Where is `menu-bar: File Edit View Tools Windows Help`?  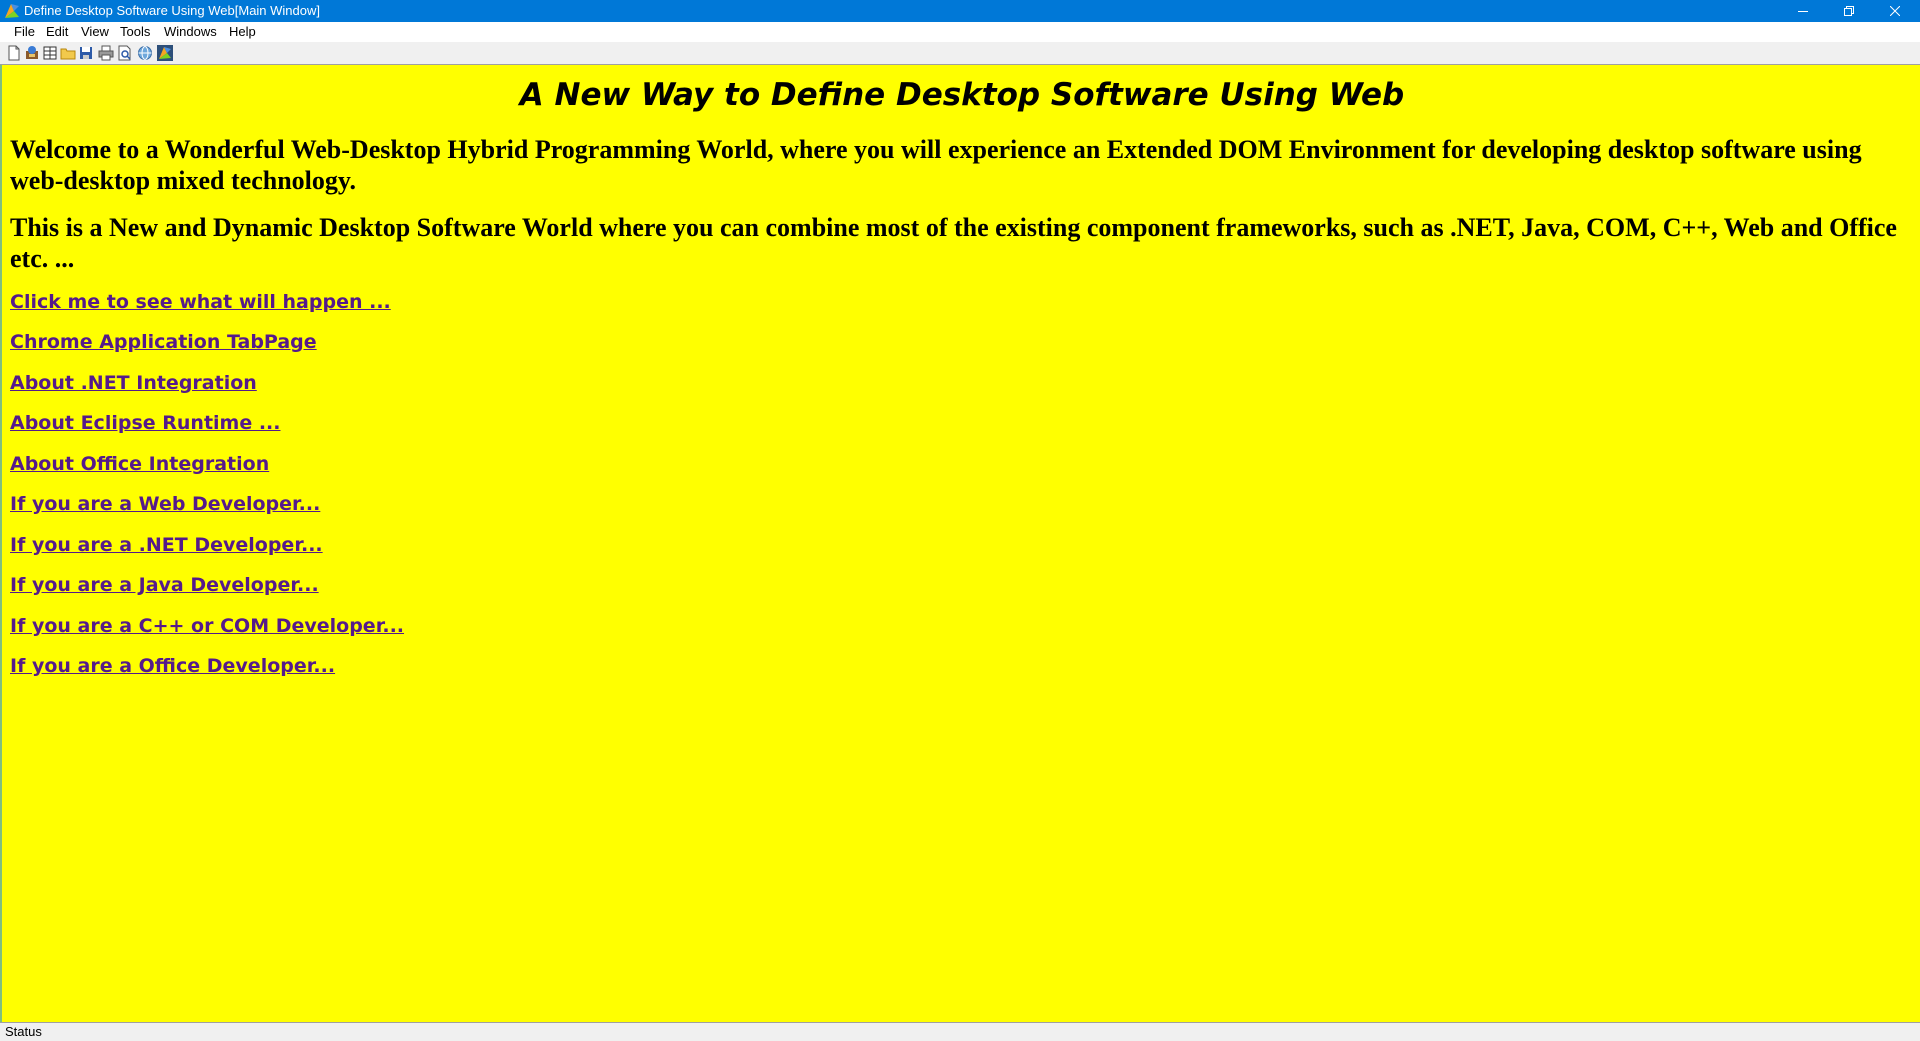 menu-bar: File Edit View Tools Windows Help is located at coordinates (960, 32).